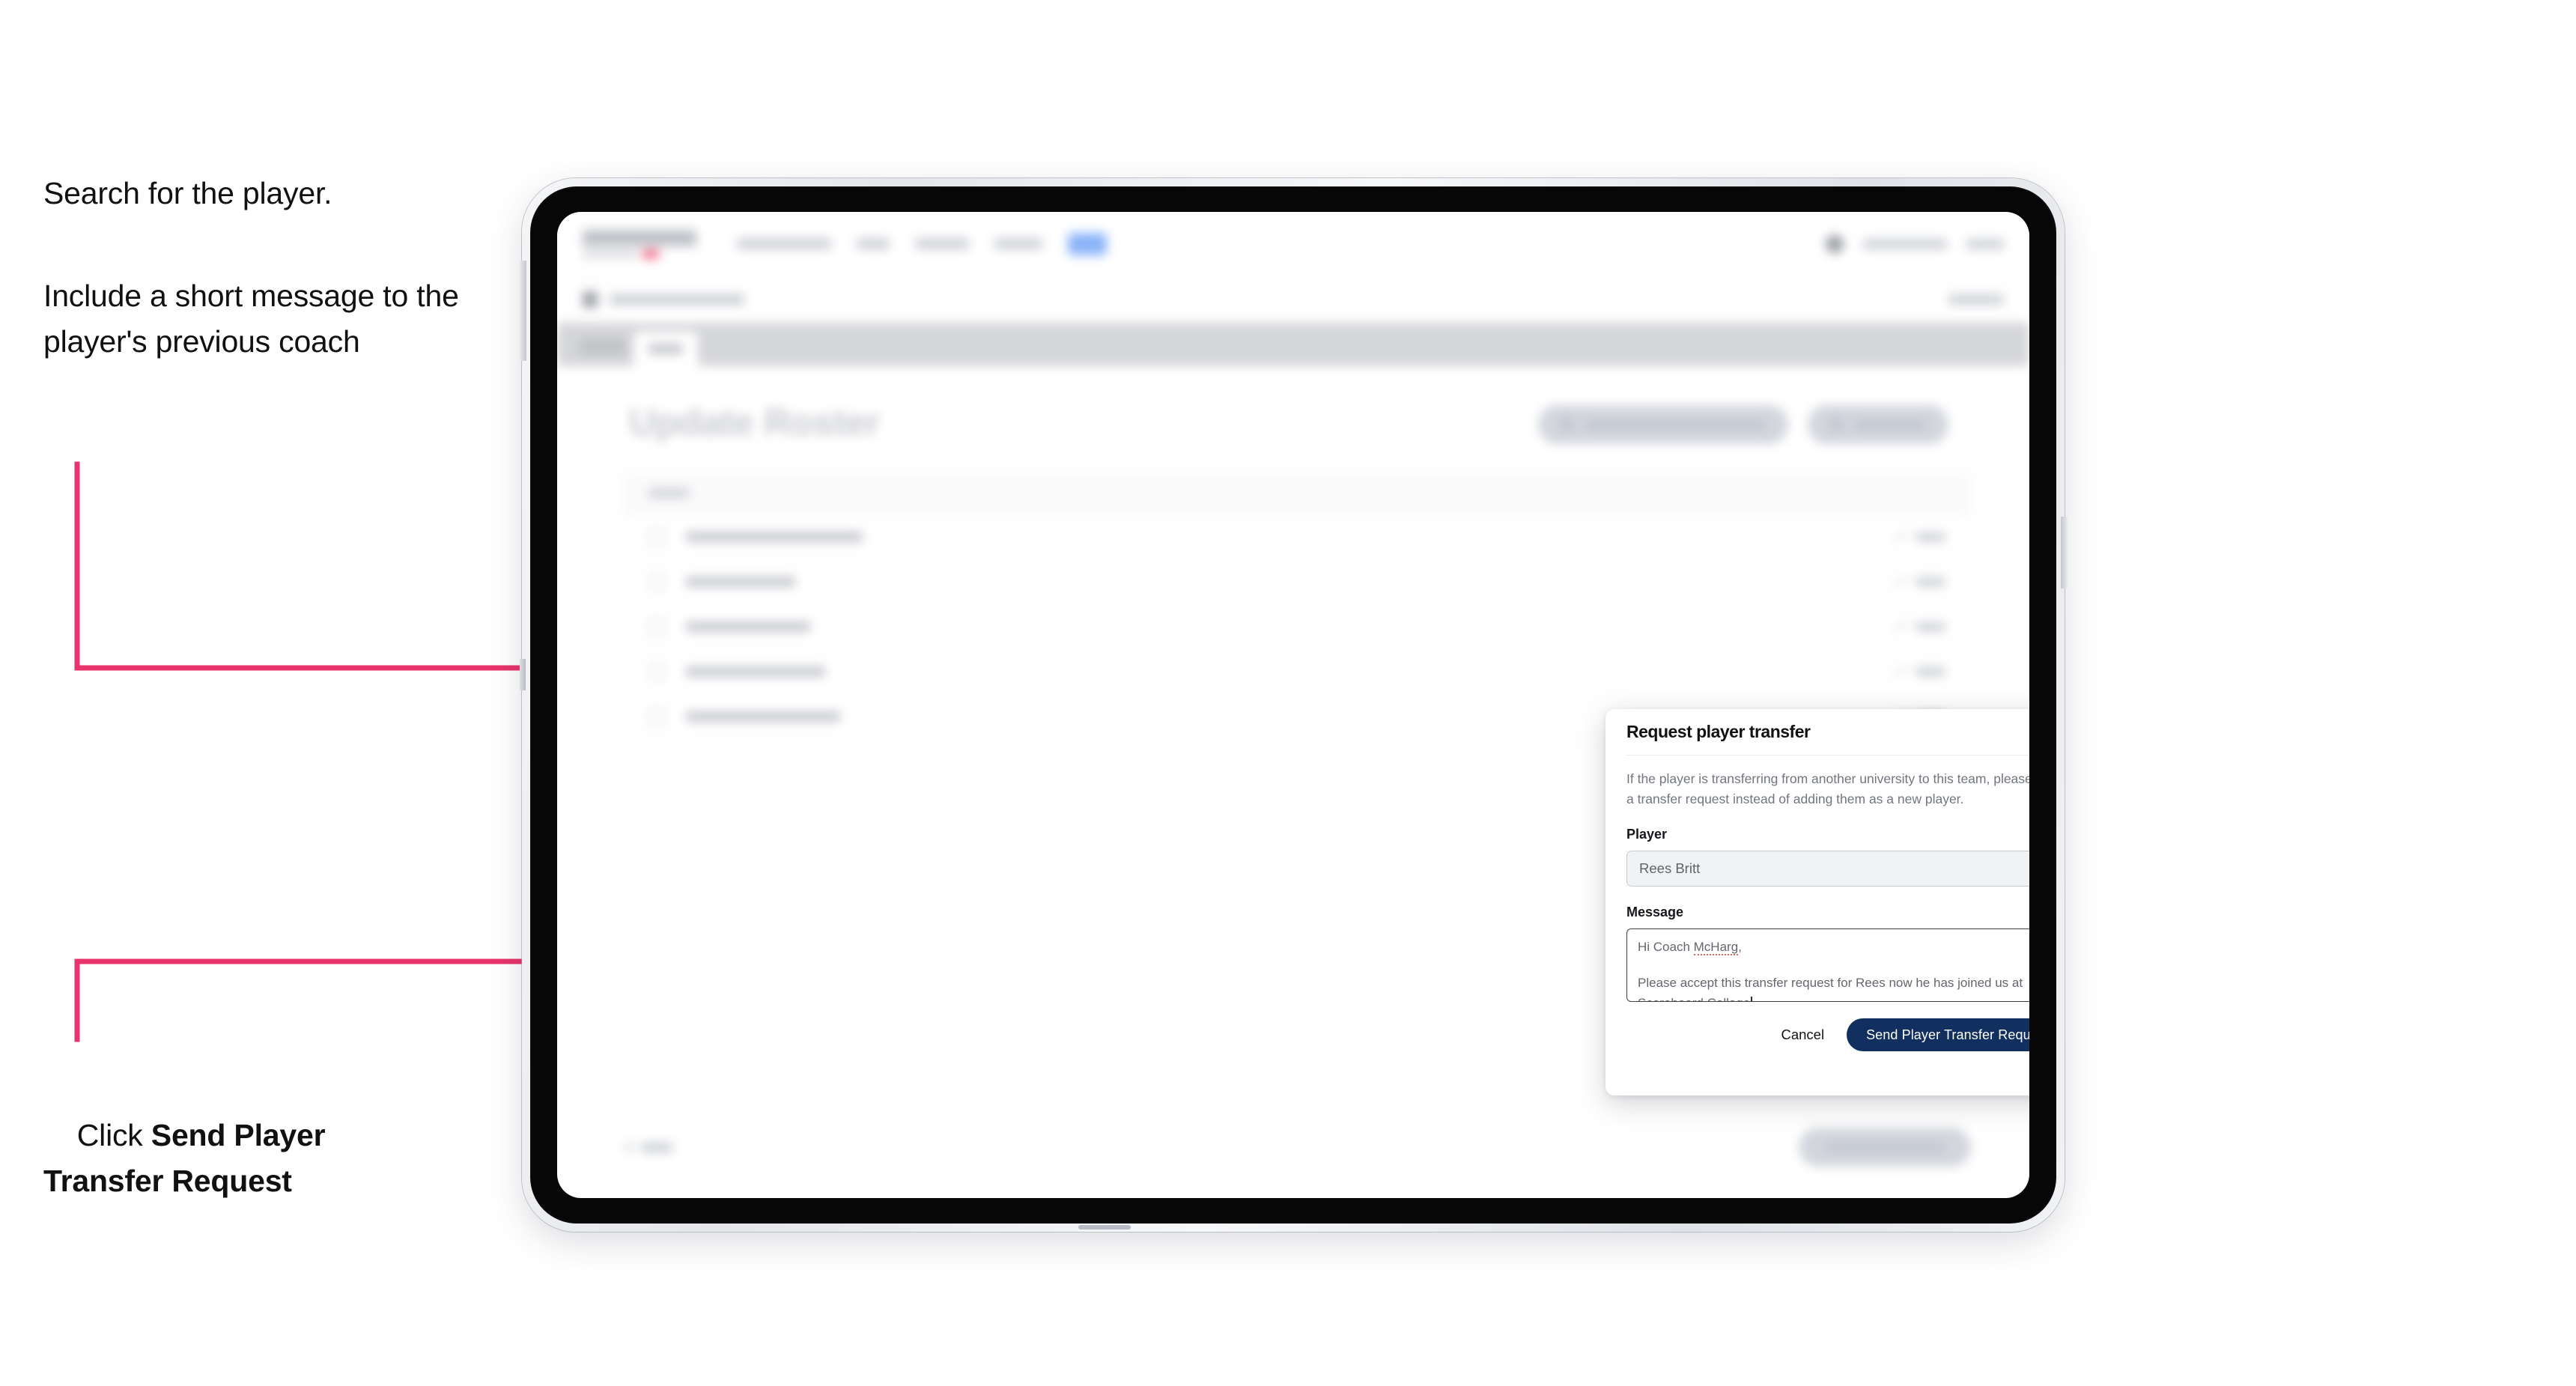 This screenshot has height=1386, width=2576. What do you see at coordinates (1087, 244) in the screenshot?
I see `nav-item-active-pill` at bounding box center [1087, 244].